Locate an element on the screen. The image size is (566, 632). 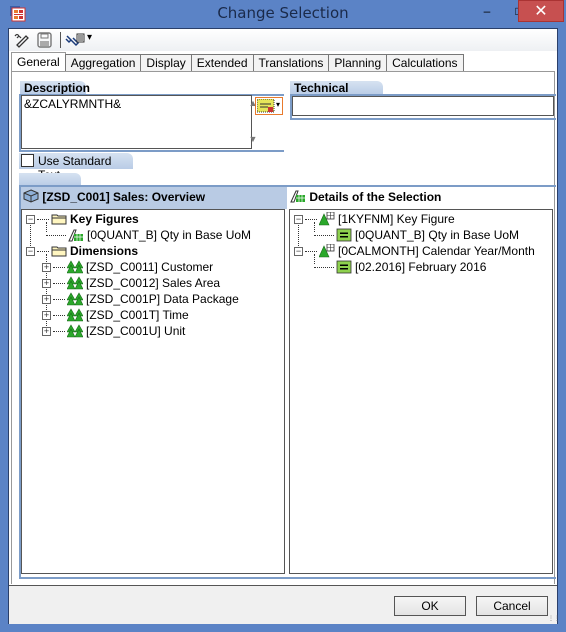
tree-node-customer: + [ZSD_C0011] Customer is located at coordinates (127, 267).